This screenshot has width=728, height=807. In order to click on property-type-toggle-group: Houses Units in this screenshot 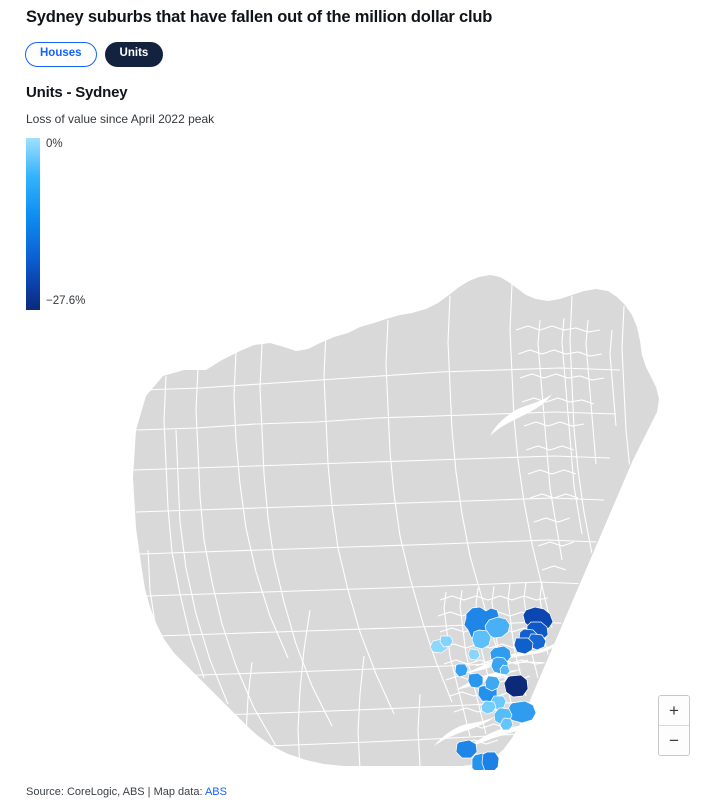, I will do `click(94, 54)`.